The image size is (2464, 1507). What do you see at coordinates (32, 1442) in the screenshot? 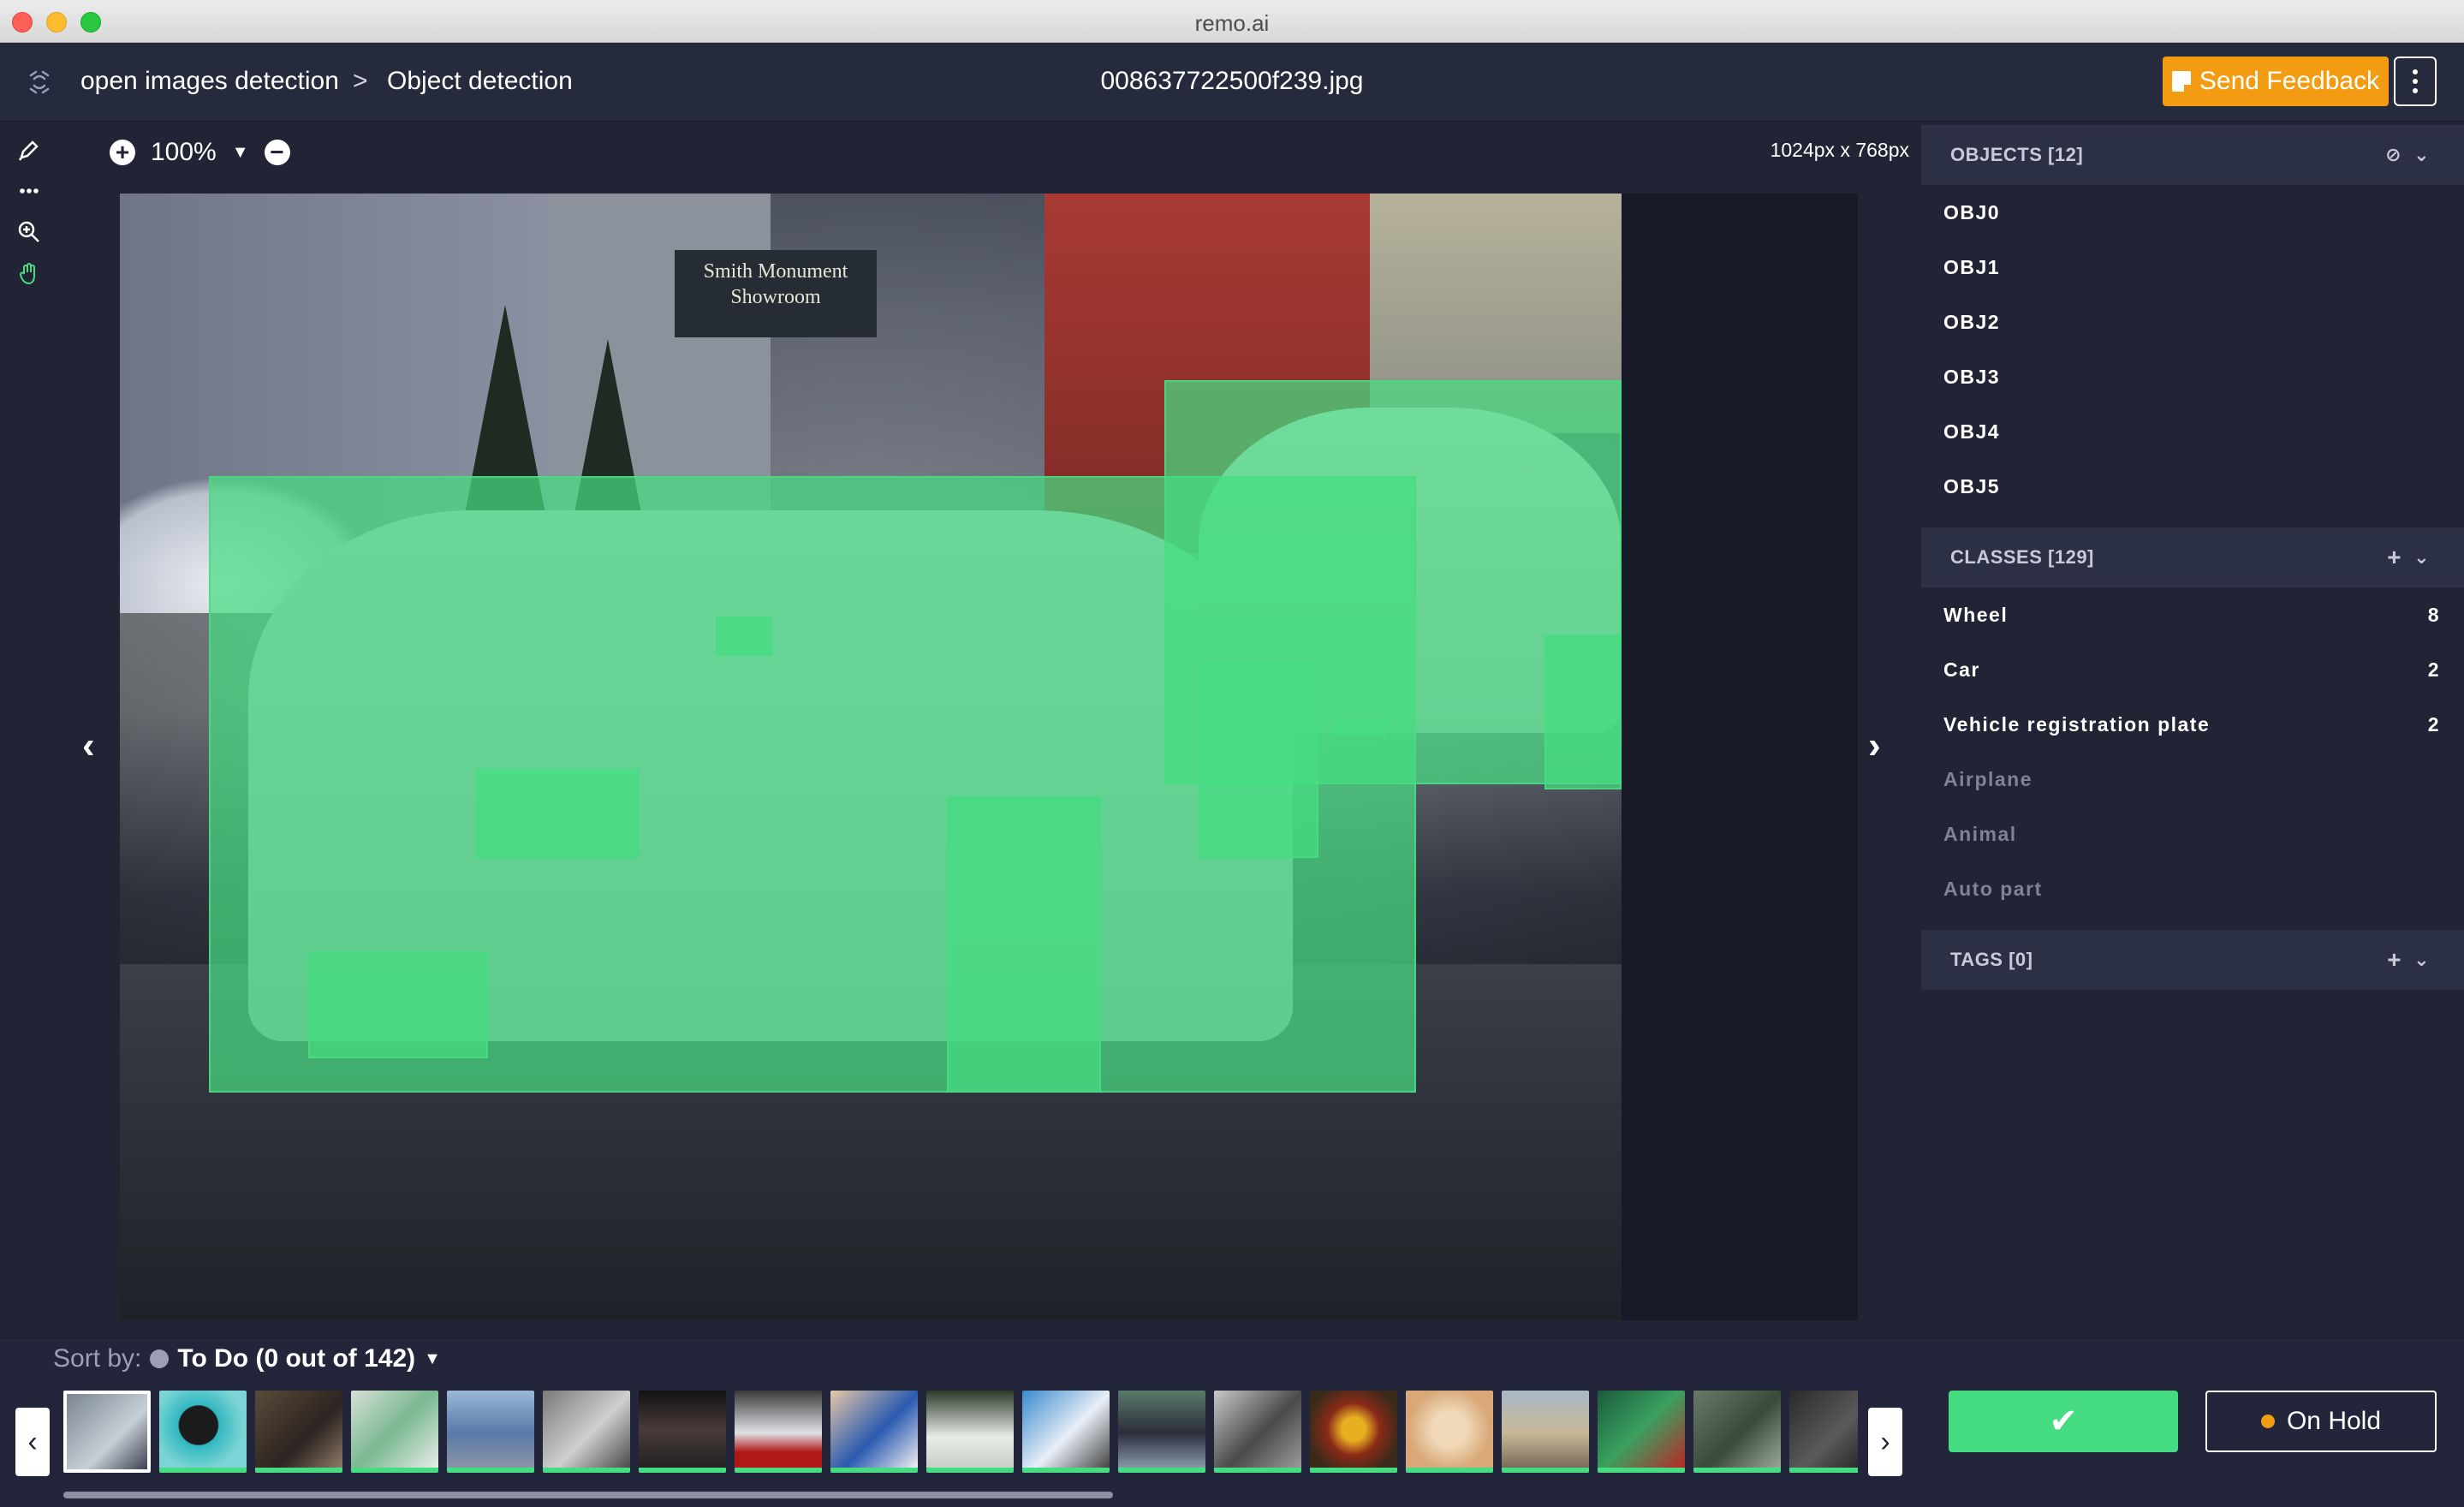
I see `thumbnails-prev-button: ‹` at bounding box center [32, 1442].